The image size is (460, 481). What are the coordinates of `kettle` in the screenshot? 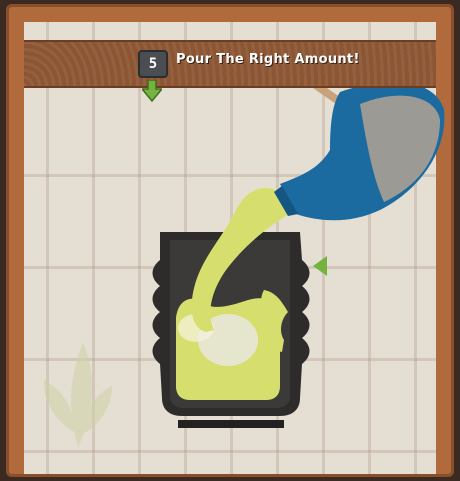 It's located at (359, 146).